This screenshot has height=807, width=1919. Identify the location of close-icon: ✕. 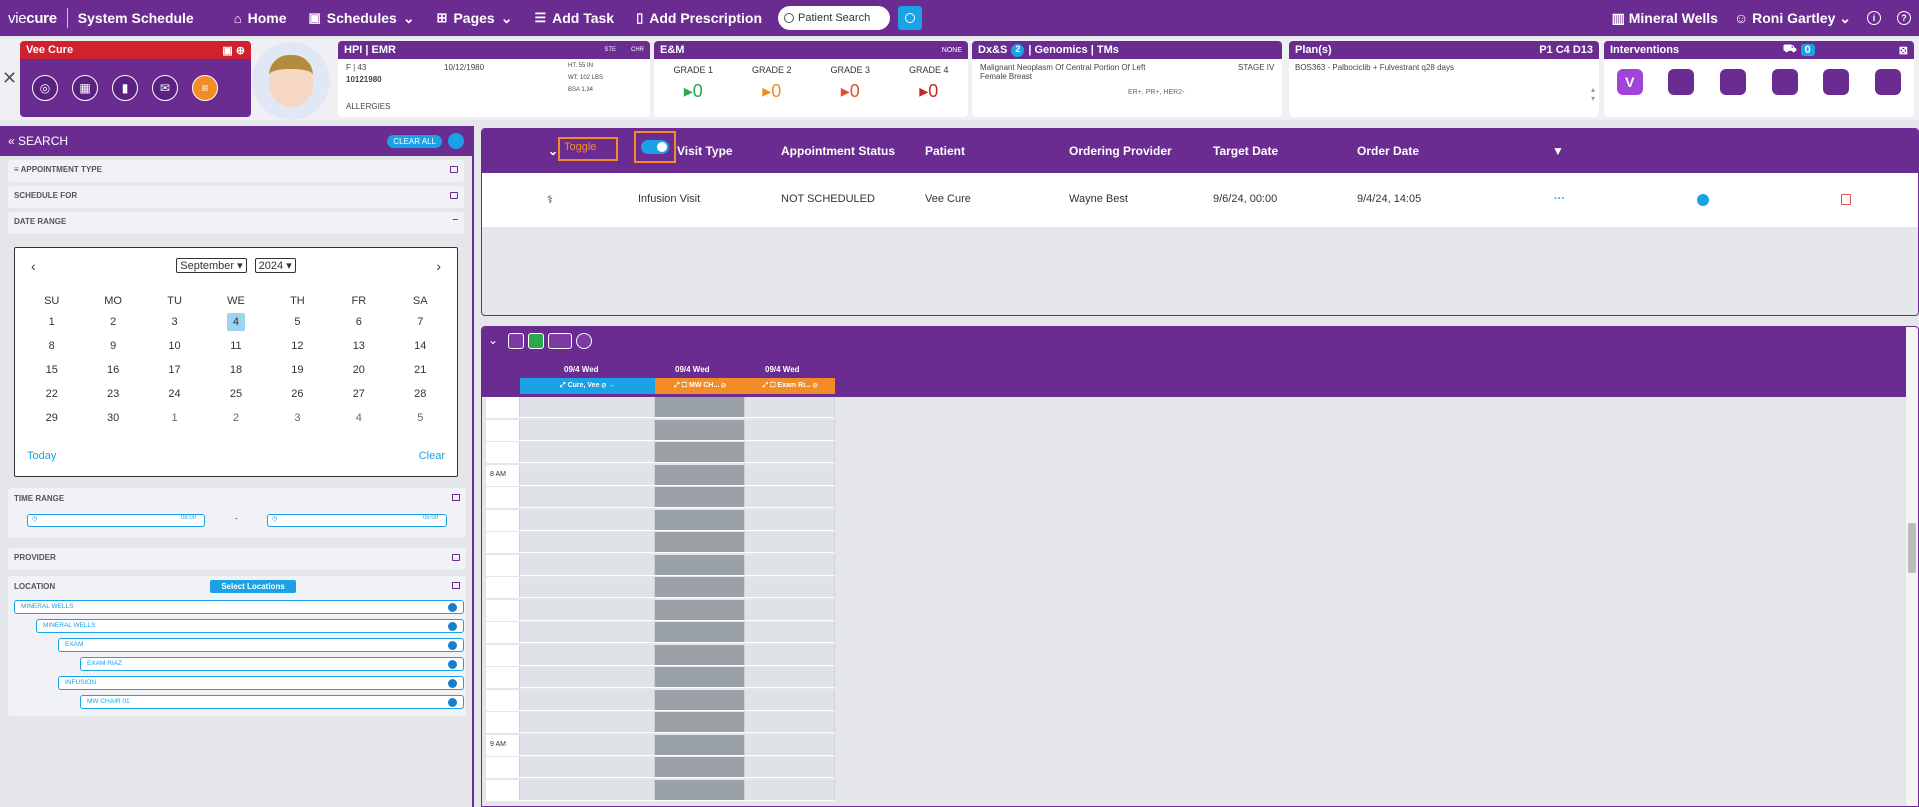
(9, 78).